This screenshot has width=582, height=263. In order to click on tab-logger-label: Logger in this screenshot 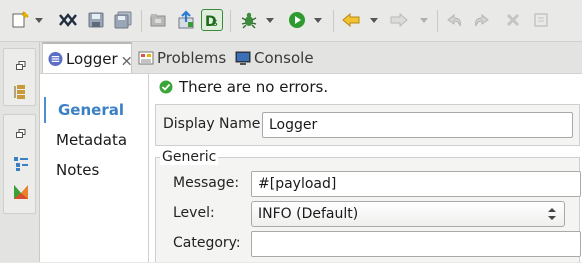, I will do `click(91, 58)`.